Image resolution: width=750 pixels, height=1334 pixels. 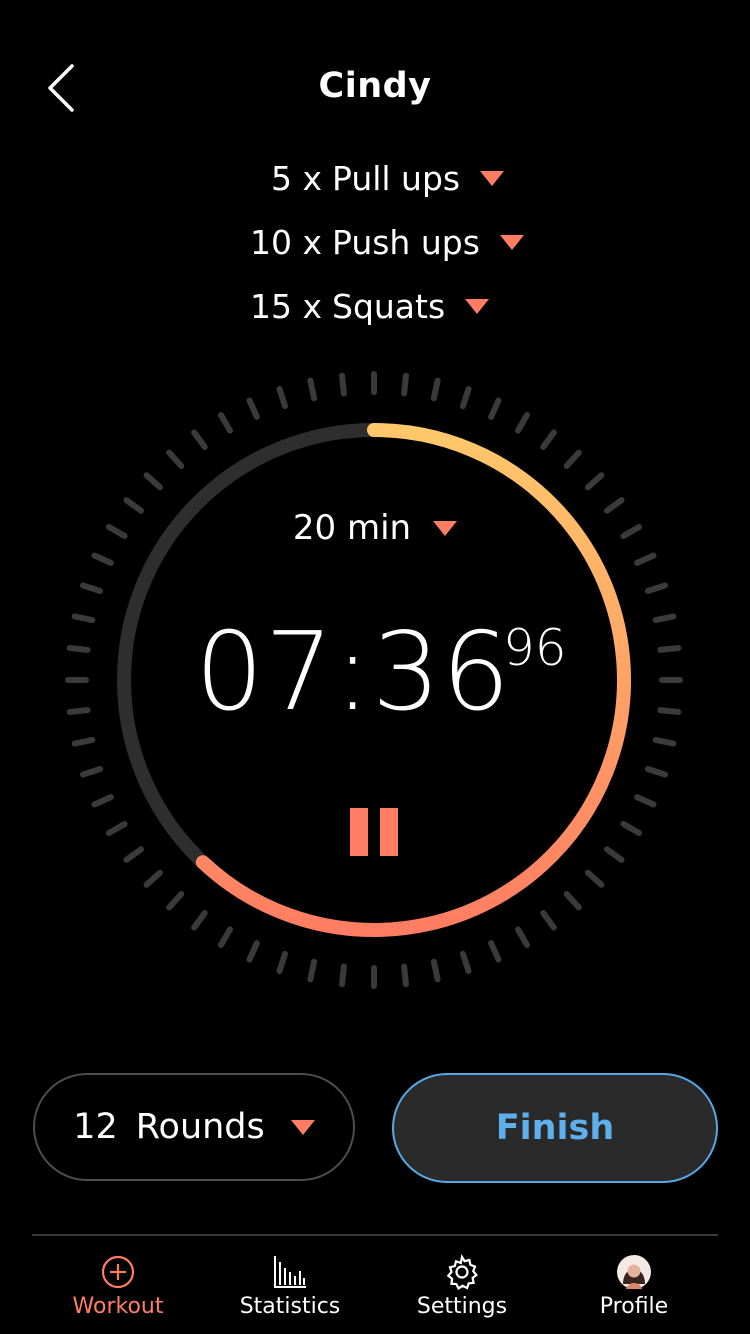 I want to click on pause-button, so click(x=375, y=832).